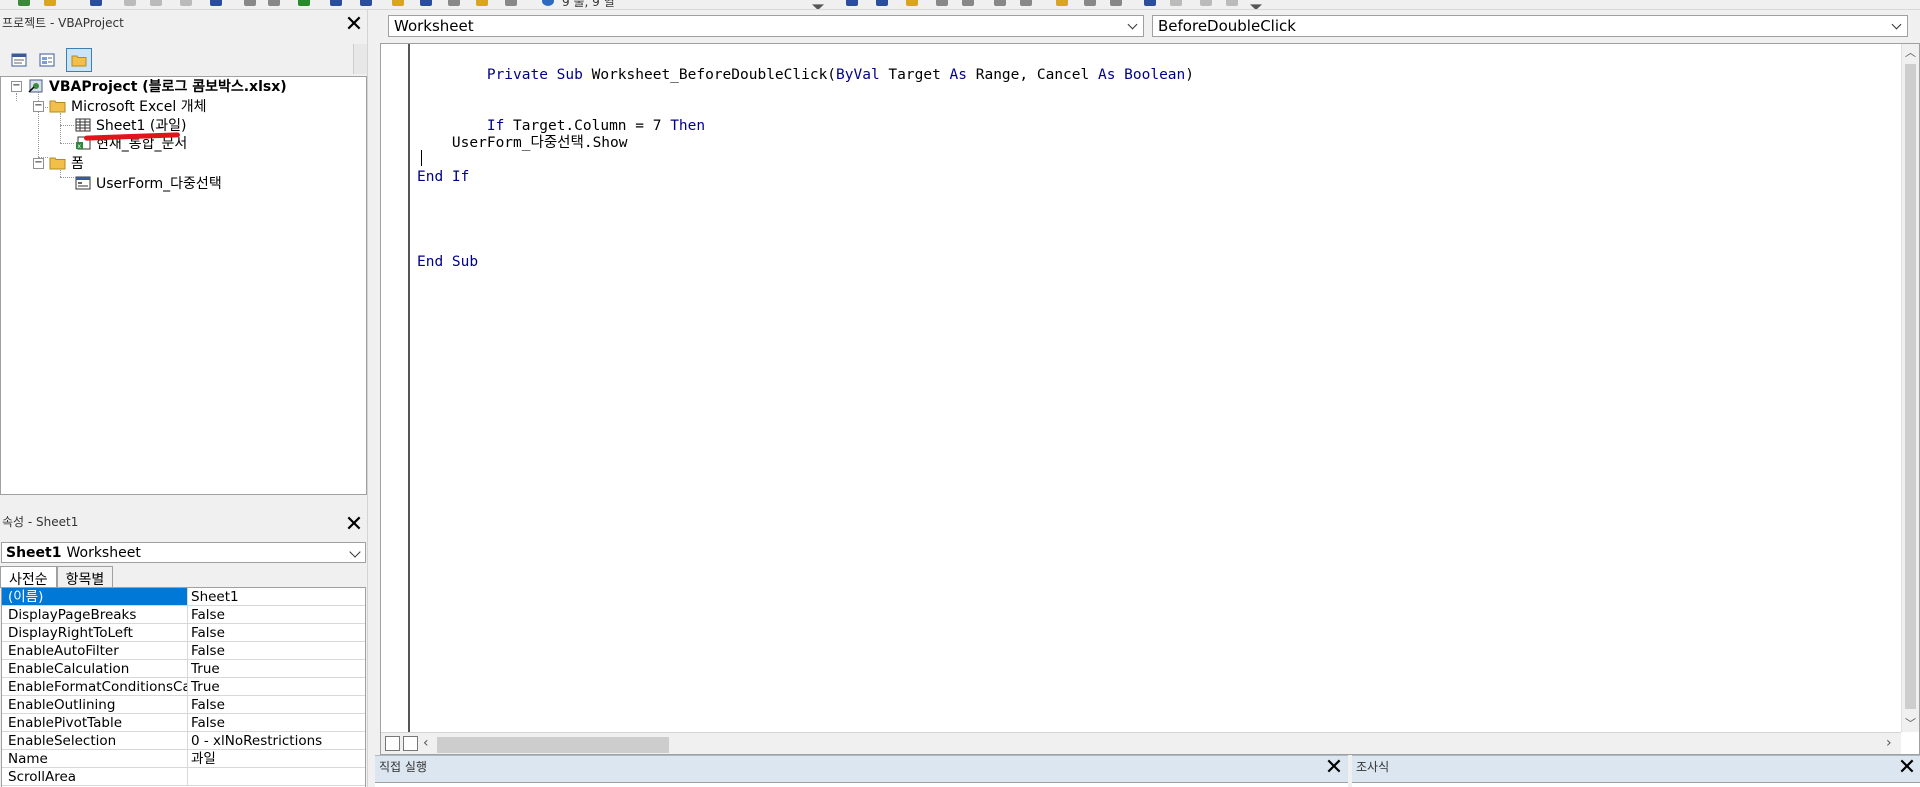 This screenshot has width=1920, height=787. I want to click on horizontal-scroll-thumb, so click(553, 745).